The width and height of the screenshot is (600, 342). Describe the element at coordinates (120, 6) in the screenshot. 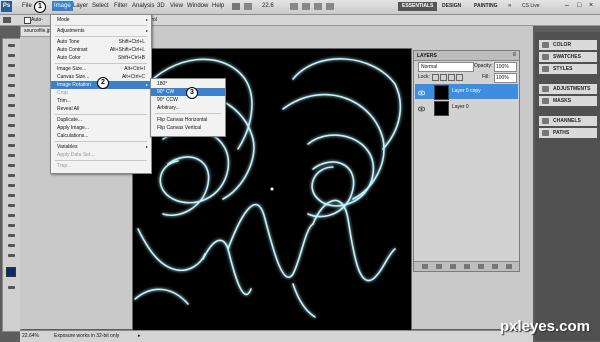

I see `menu-filter: Filter` at that location.